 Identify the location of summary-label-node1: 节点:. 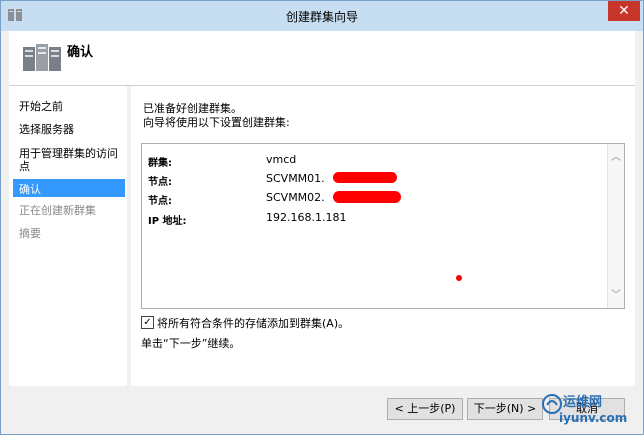
(160, 182).